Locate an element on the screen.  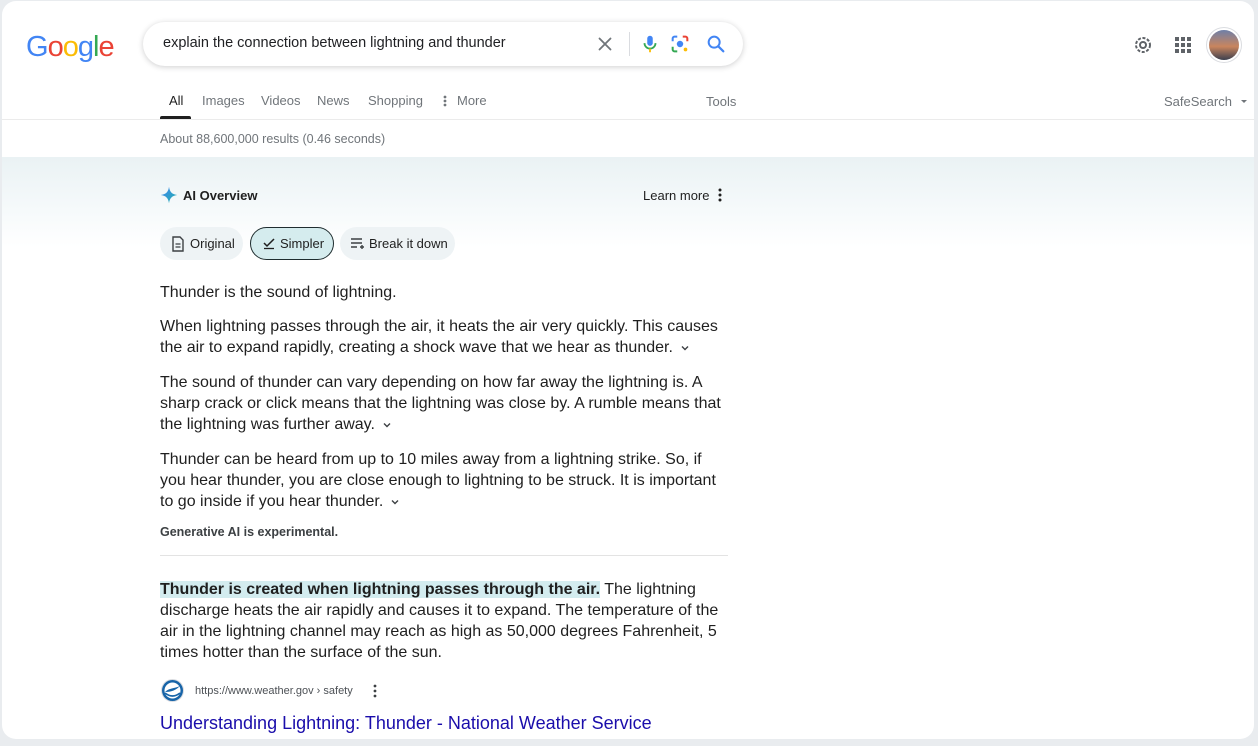
tools-button: Tools is located at coordinates (721, 101).